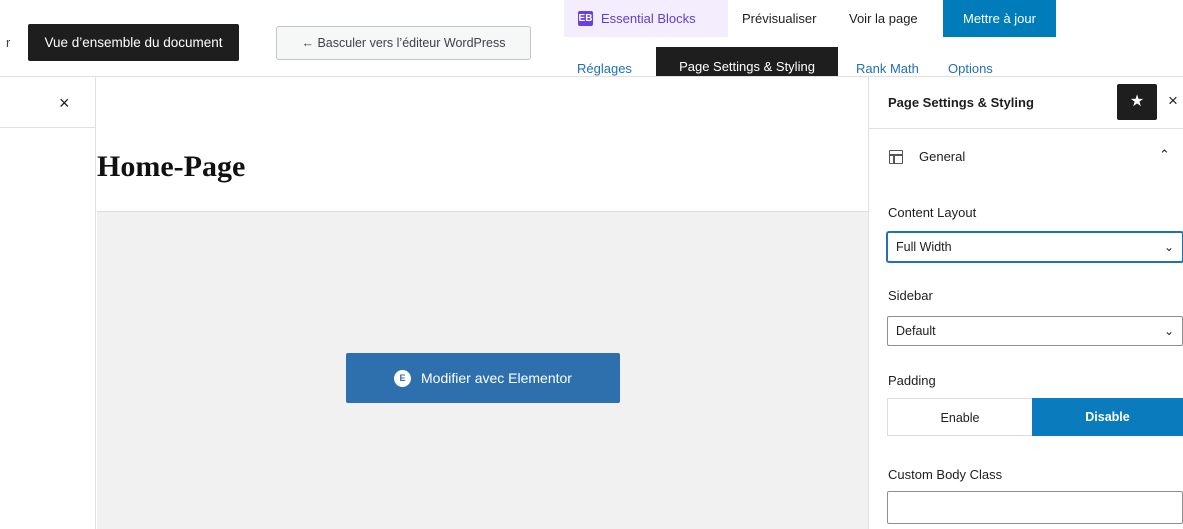  Describe the element at coordinates (1035, 331) in the screenshot. I see `sidebar-select: Default ⌄` at that location.